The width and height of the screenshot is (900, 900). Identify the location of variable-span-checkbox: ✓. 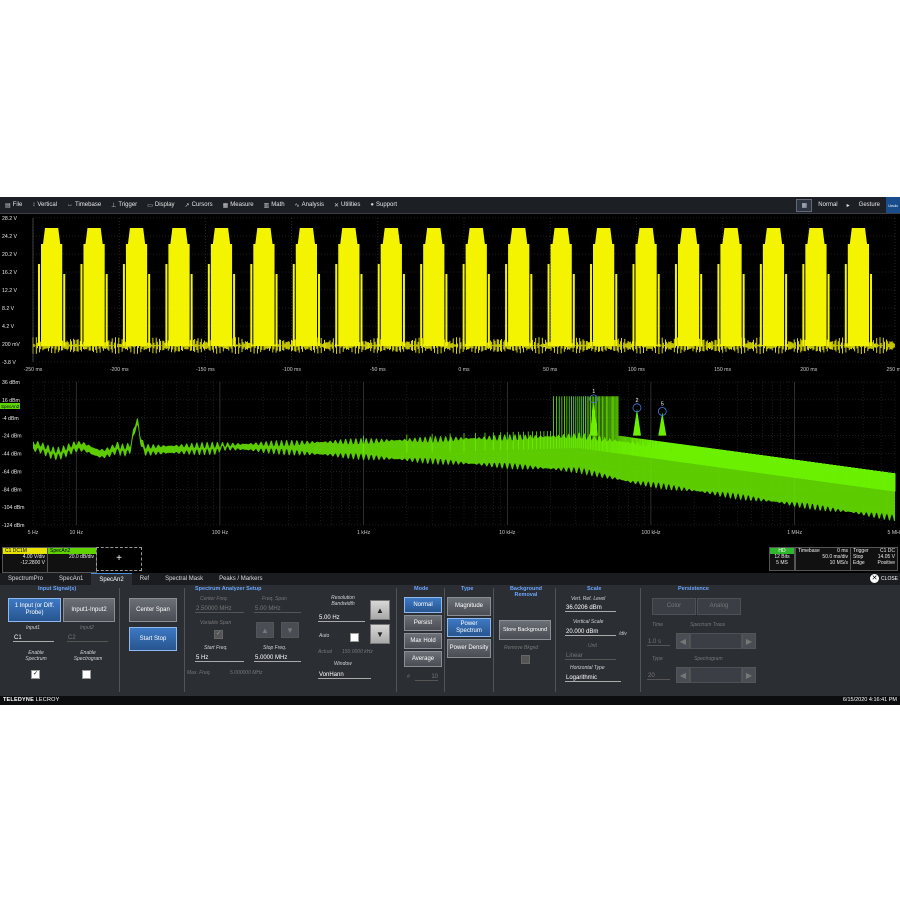
(218, 634).